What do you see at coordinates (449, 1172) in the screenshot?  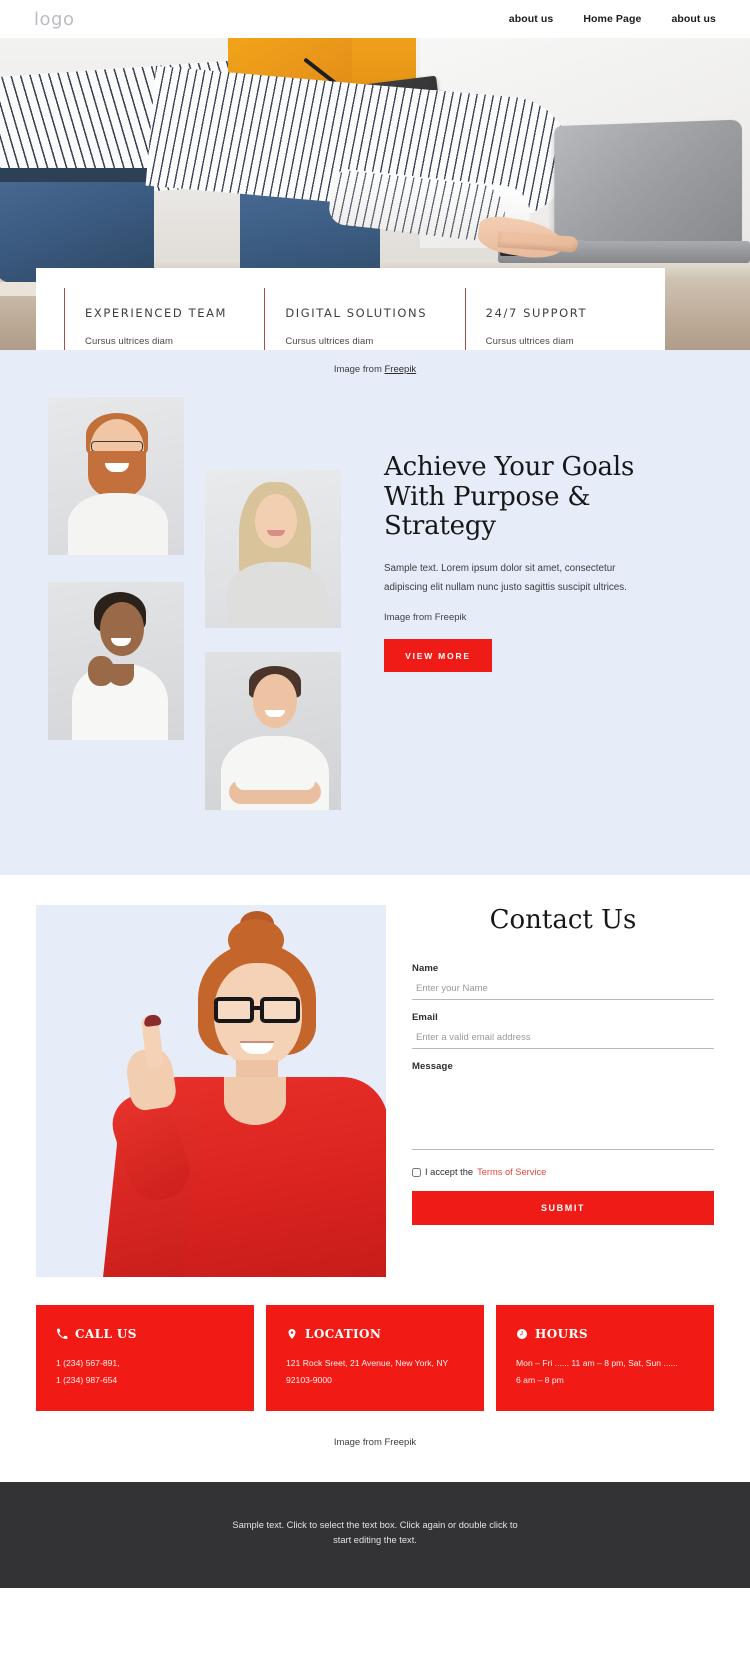 I see `accept-terms-text: I accept the` at bounding box center [449, 1172].